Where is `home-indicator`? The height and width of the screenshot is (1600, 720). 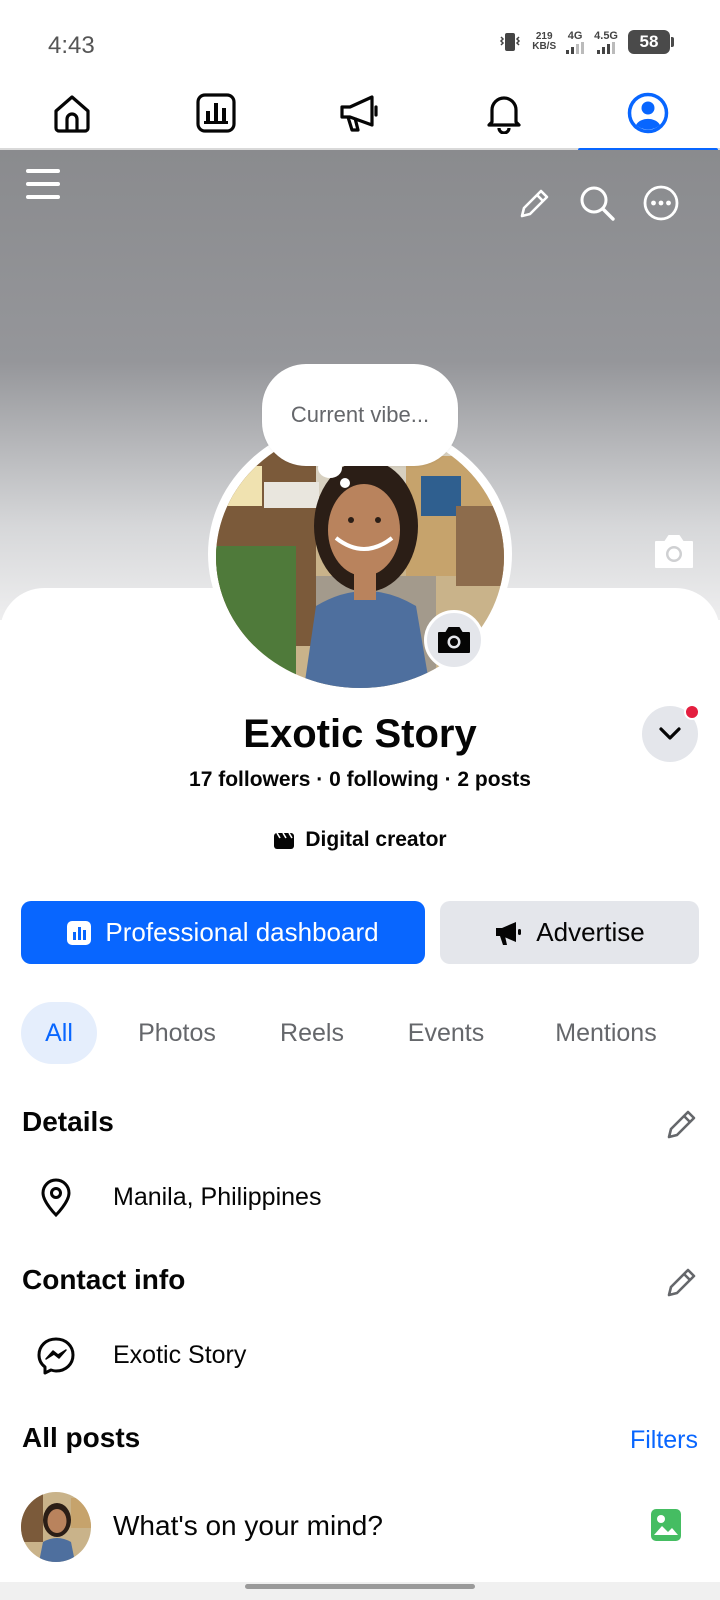 home-indicator is located at coordinates (360, 1586).